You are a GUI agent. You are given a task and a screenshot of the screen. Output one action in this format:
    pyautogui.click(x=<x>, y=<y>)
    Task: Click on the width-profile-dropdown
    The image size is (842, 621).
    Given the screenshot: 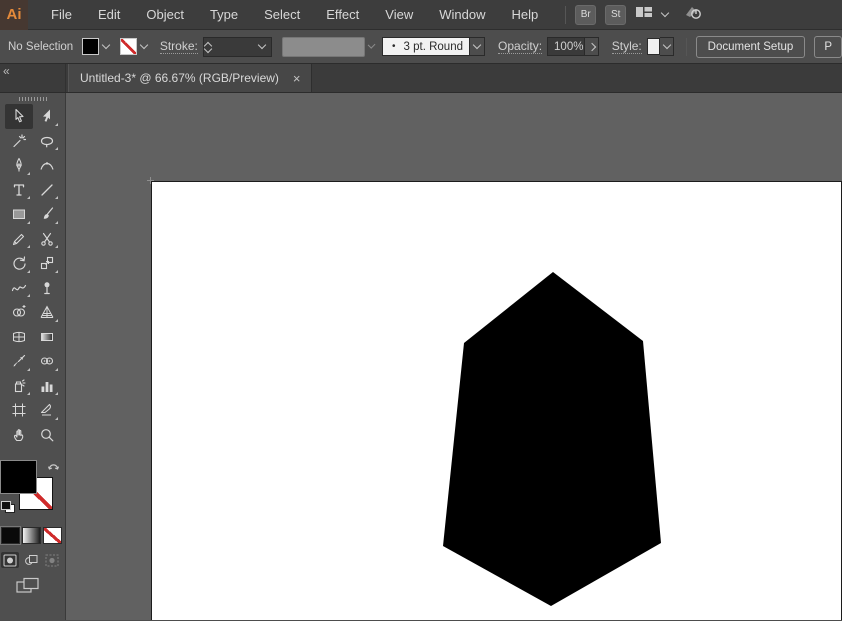 What is the action you would take?
    pyautogui.click(x=323, y=46)
    